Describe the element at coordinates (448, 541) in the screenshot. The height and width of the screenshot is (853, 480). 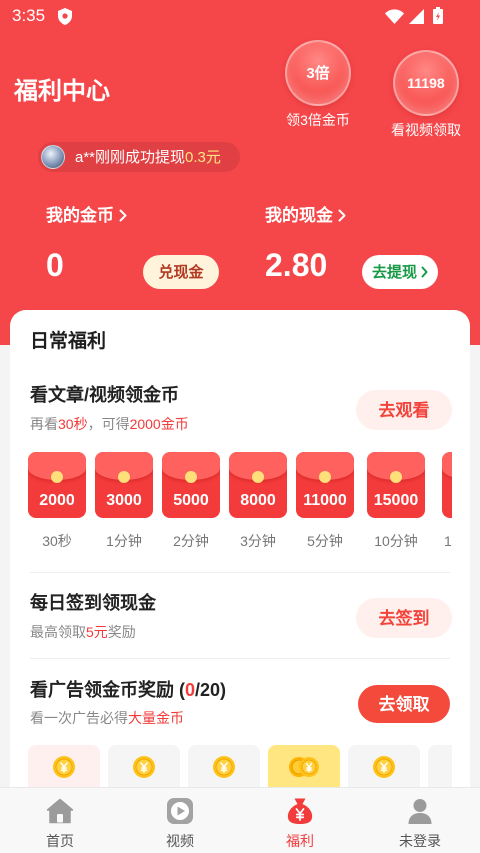
I see `envelope-time-label: 1` at that location.